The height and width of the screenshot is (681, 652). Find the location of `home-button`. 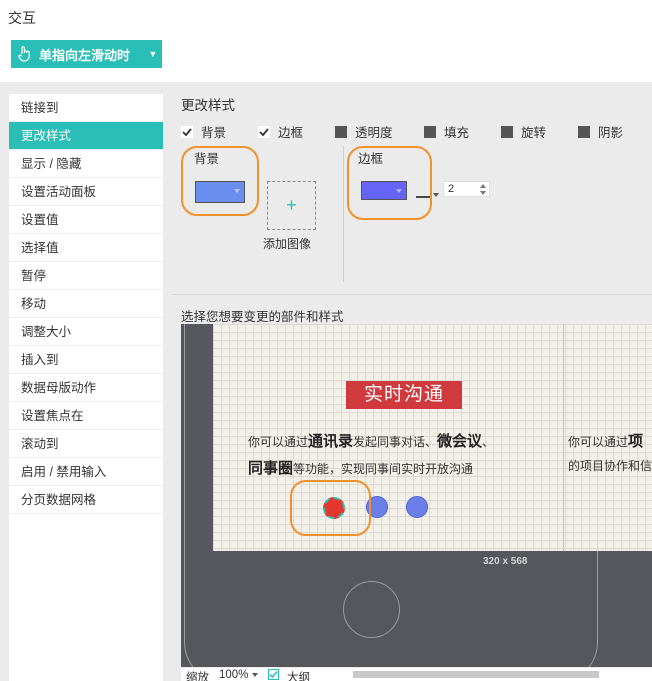

home-button is located at coordinates (371, 609).